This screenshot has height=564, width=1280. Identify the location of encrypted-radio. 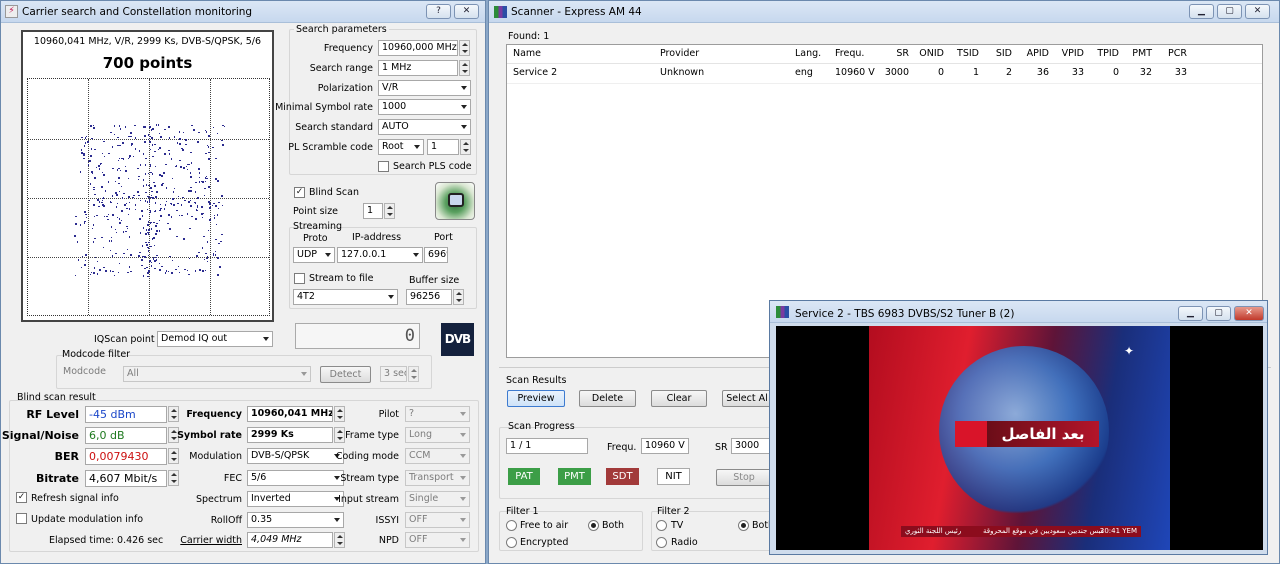
(511, 542).